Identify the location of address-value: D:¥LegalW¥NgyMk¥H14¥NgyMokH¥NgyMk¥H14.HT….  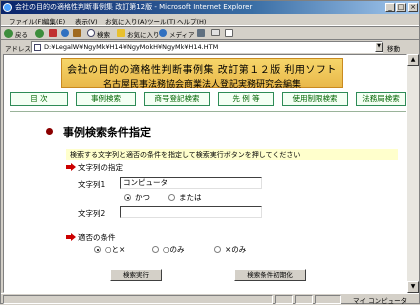
(131, 47).